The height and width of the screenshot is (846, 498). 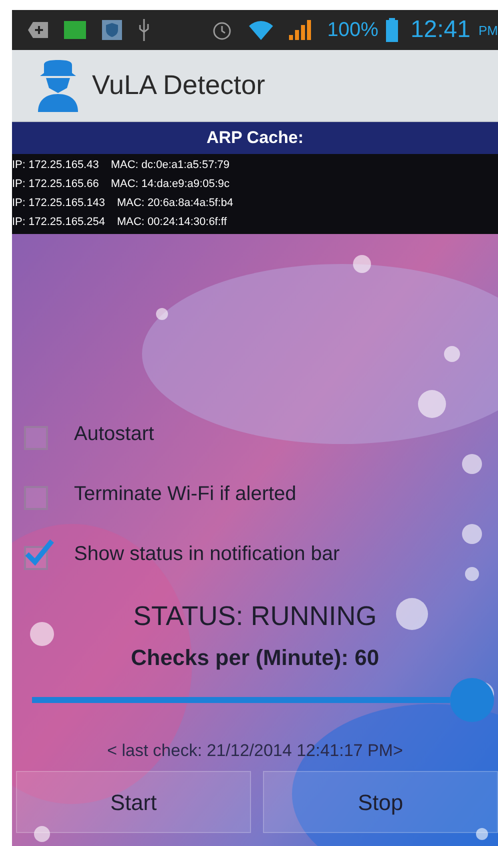 What do you see at coordinates (58, 222) in the screenshot?
I see `ip-address: IP: 172.25.165.254` at bounding box center [58, 222].